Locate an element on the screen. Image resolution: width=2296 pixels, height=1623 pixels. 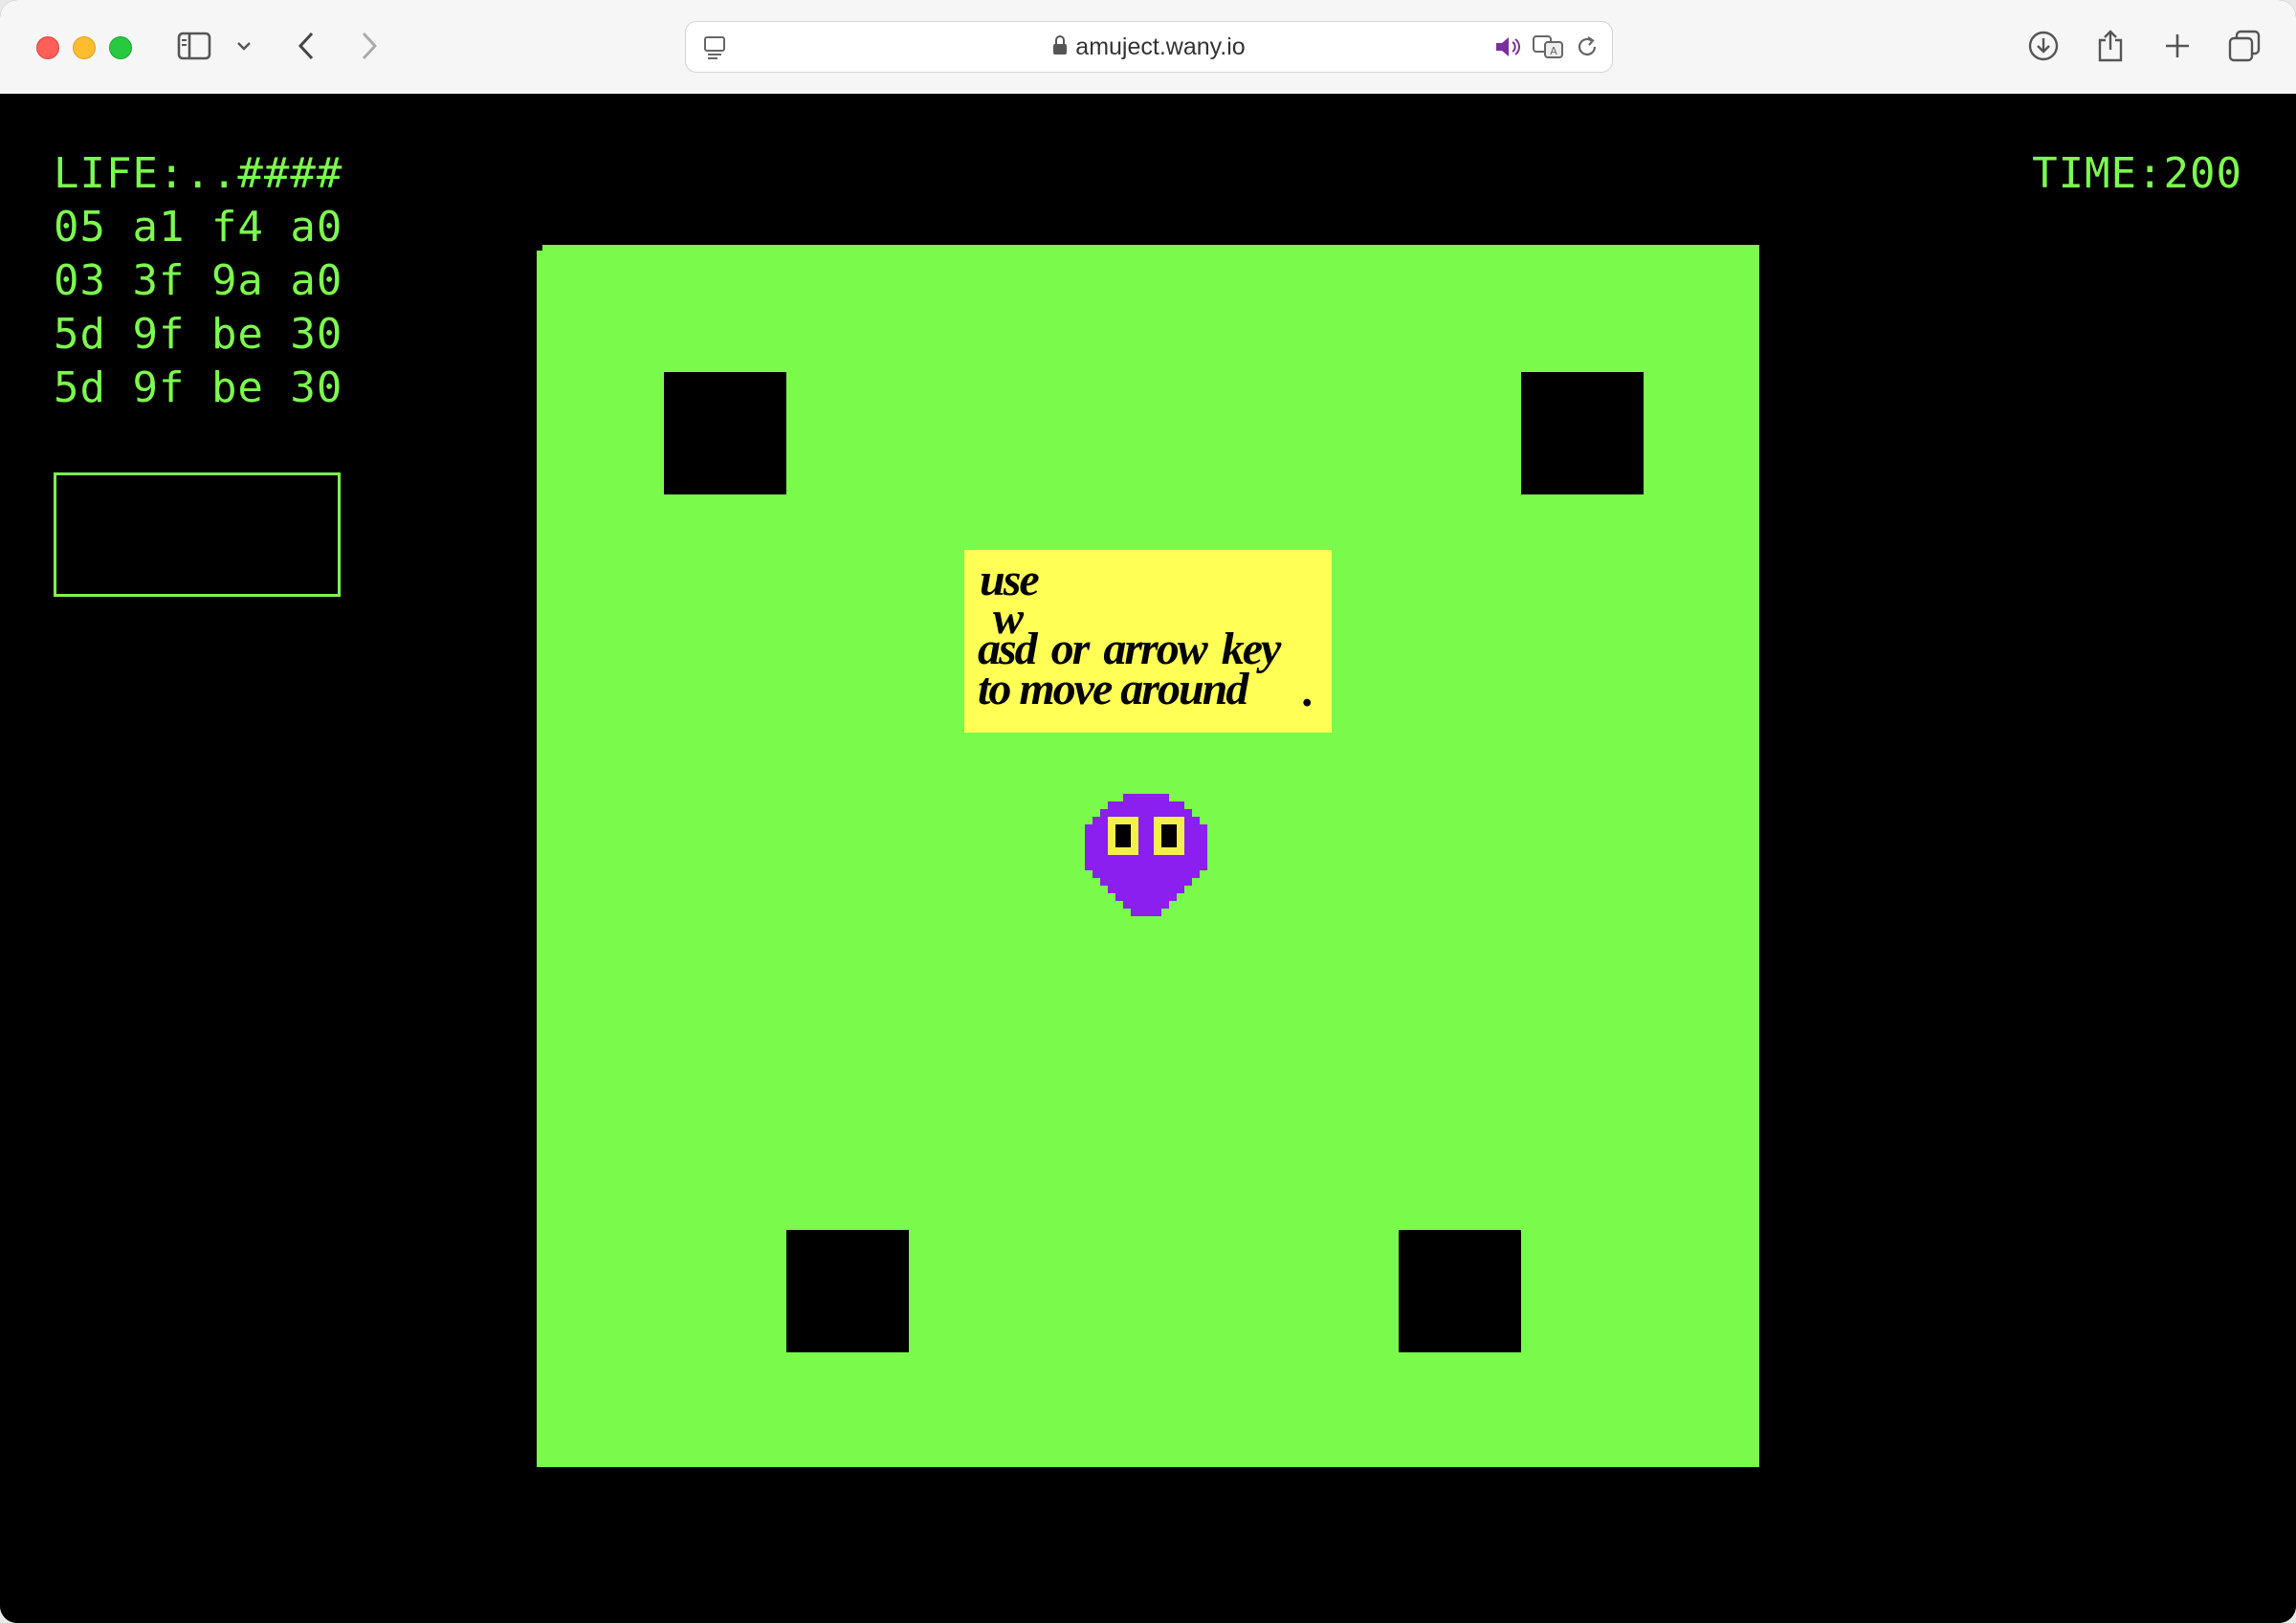
hex-row: 05 a1 f4 a0 is located at coordinates (199, 228).